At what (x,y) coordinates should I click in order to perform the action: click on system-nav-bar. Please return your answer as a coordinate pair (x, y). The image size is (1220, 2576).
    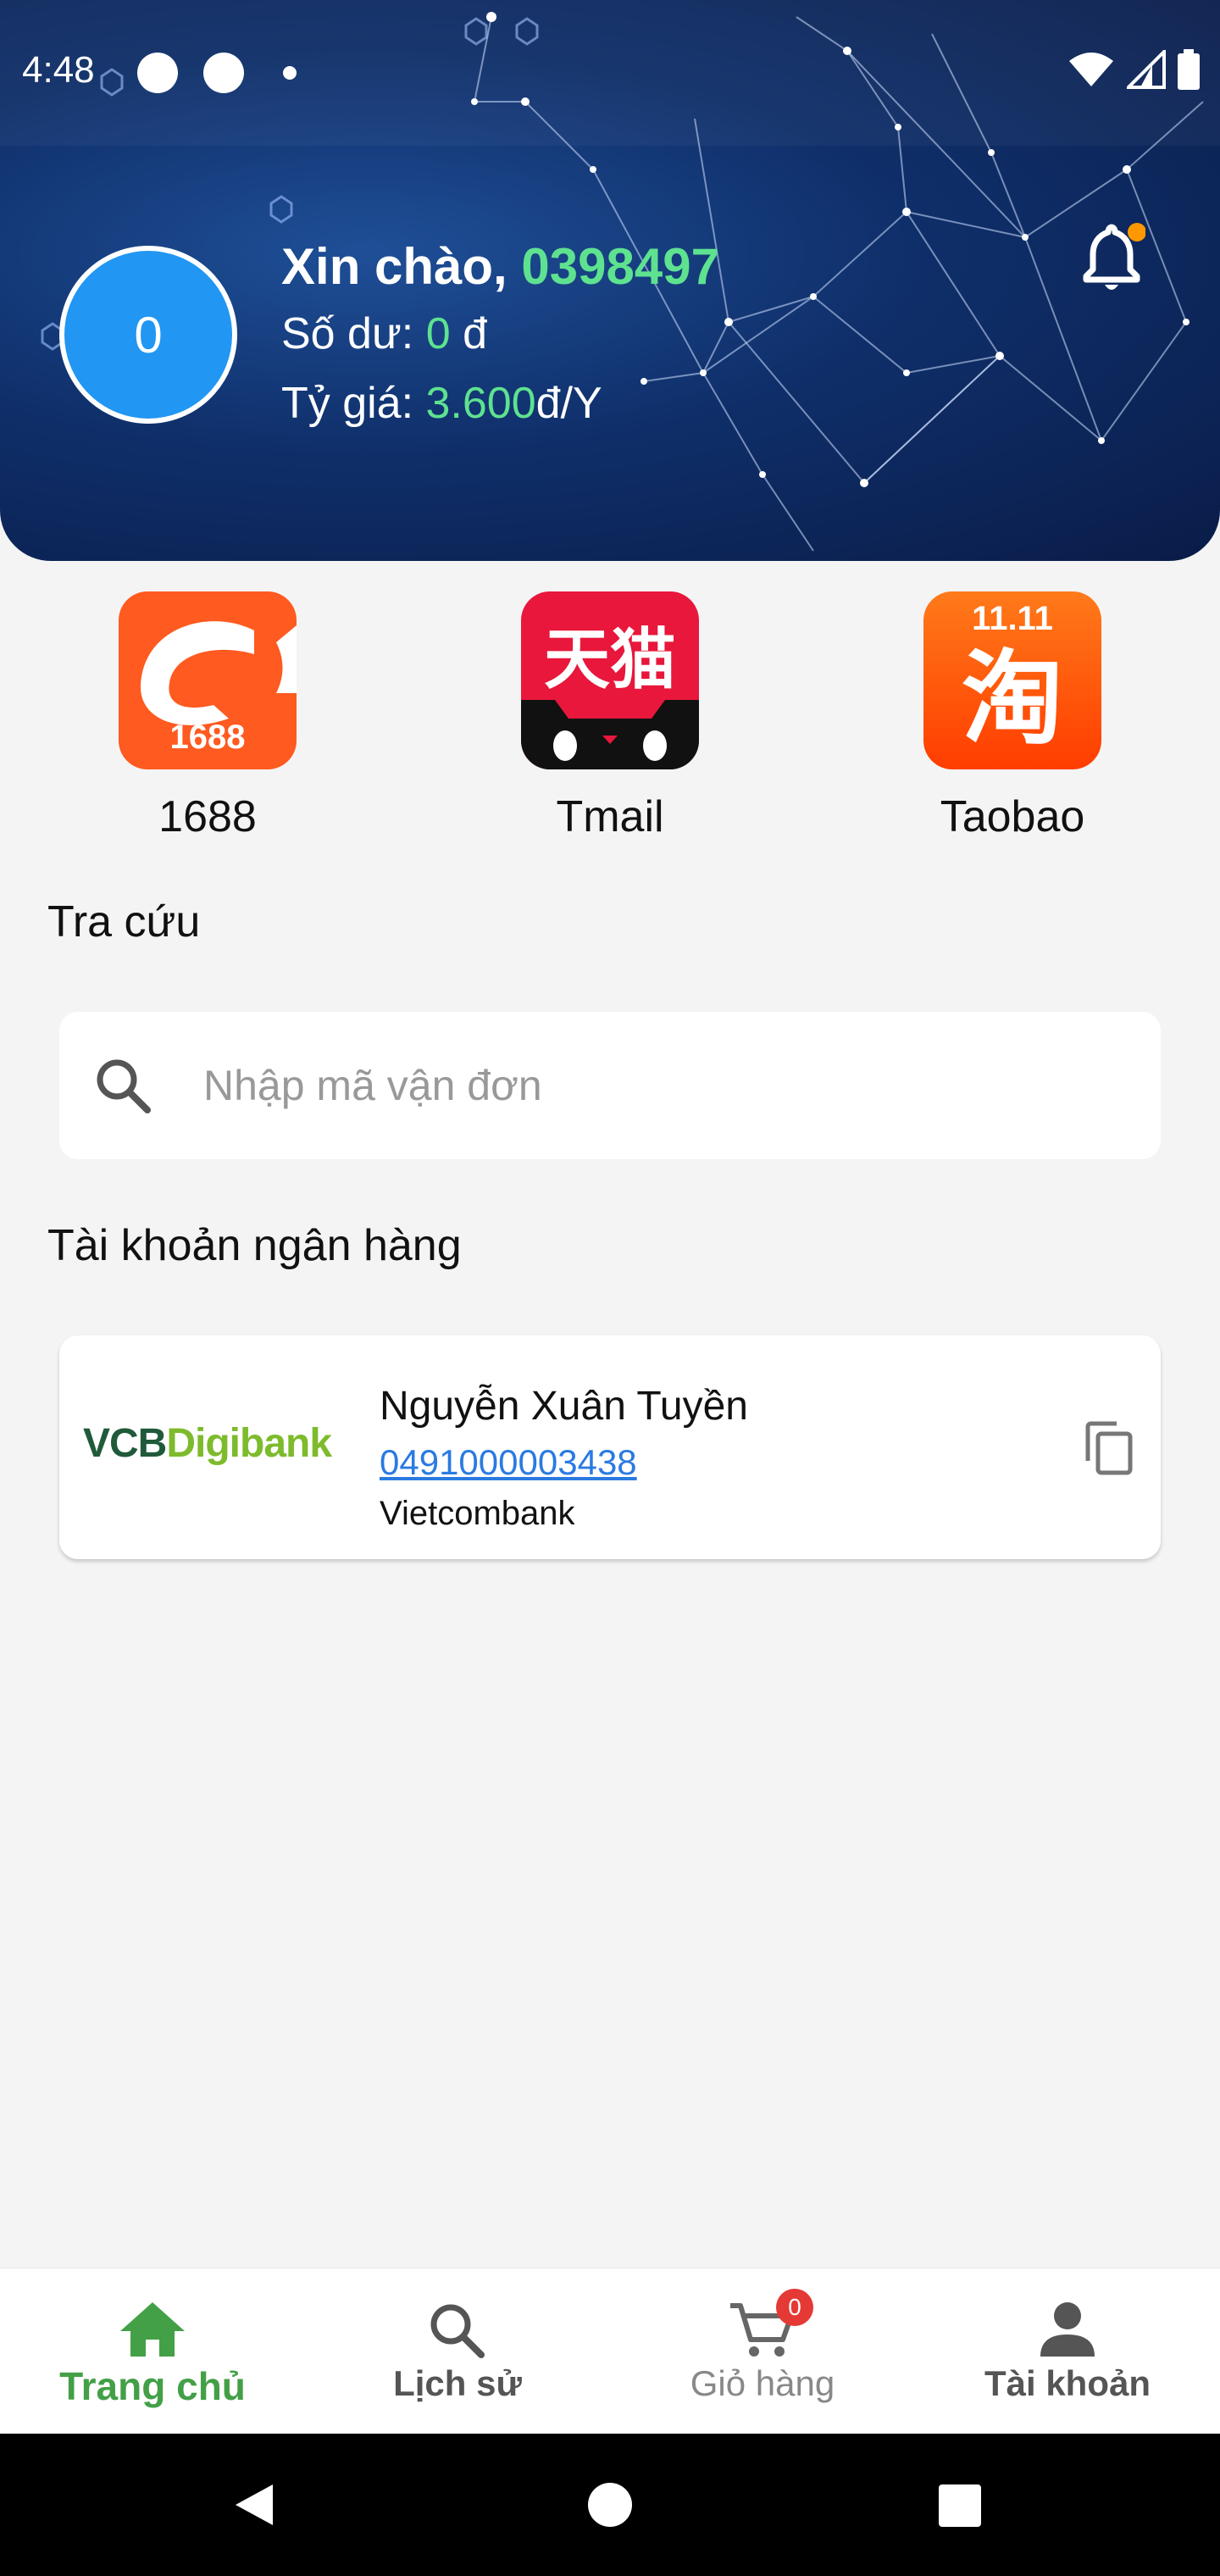
    Looking at the image, I should click on (610, 2505).